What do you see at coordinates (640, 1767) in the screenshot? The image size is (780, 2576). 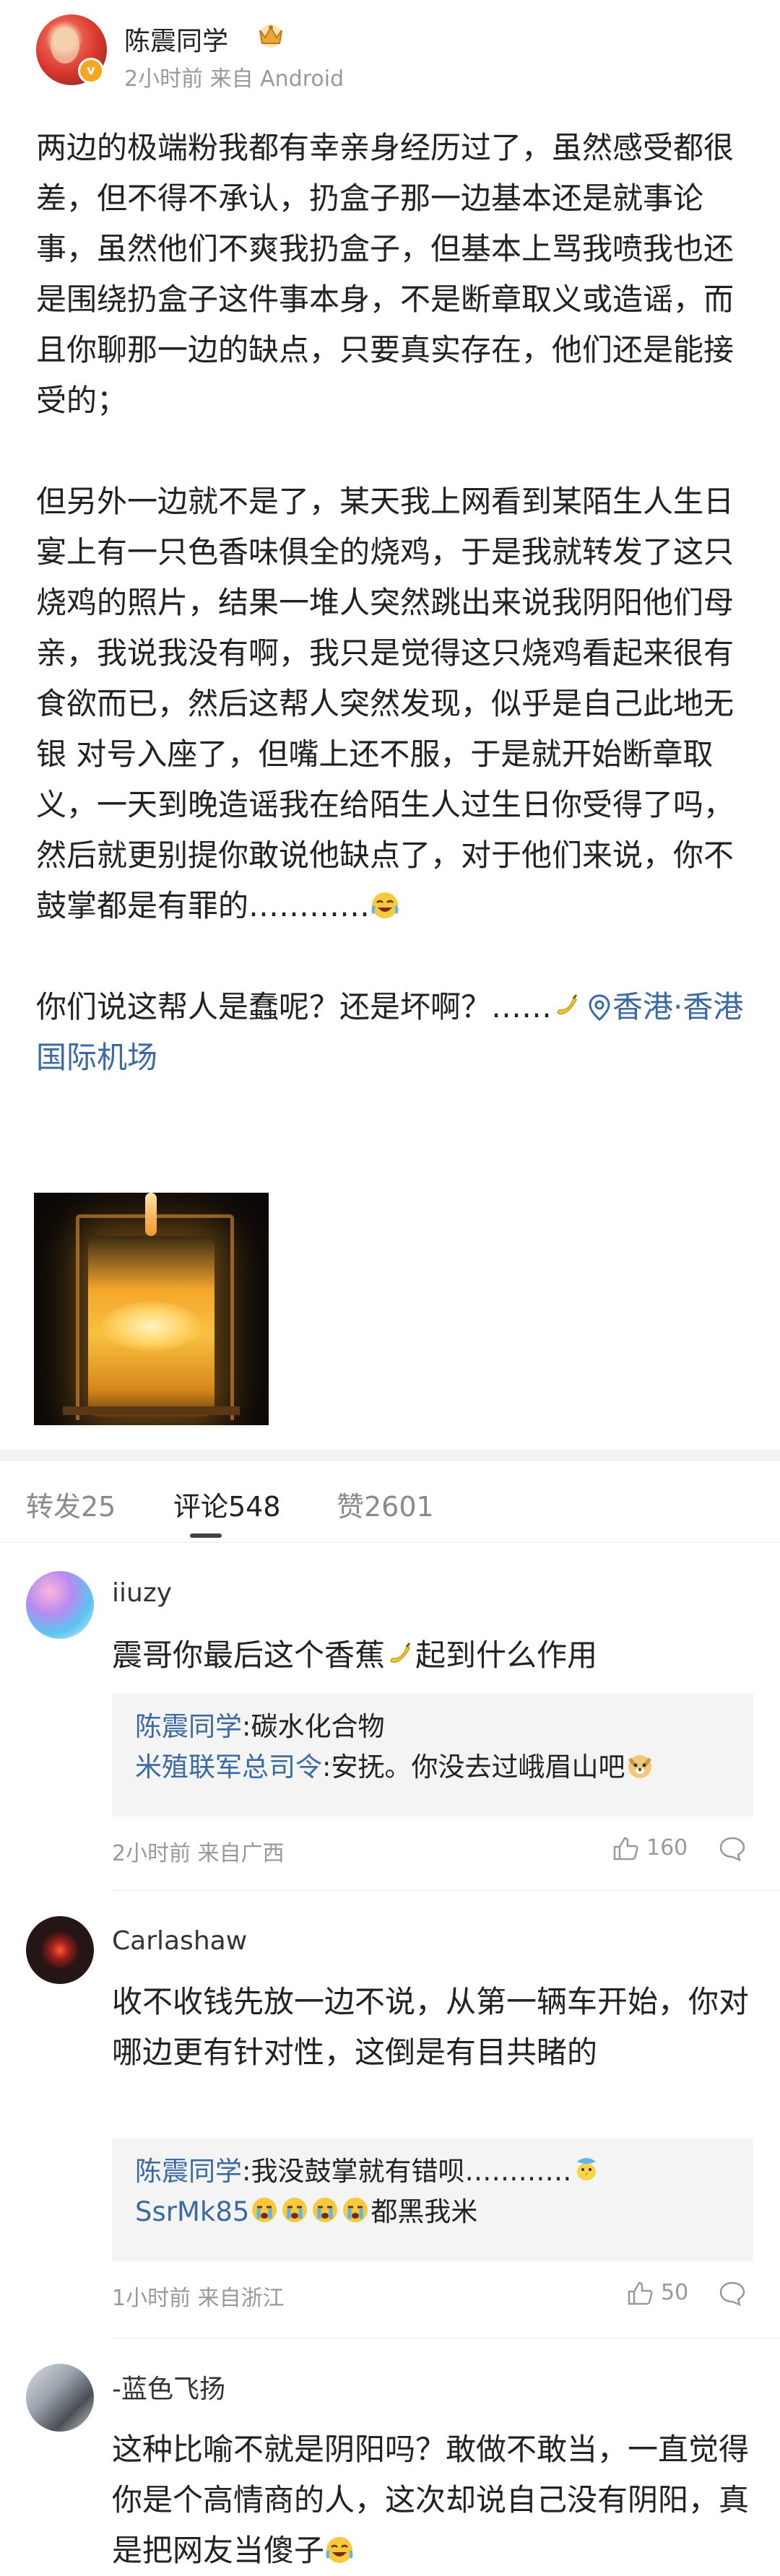 I see `doge-emoji-icon` at bounding box center [640, 1767].